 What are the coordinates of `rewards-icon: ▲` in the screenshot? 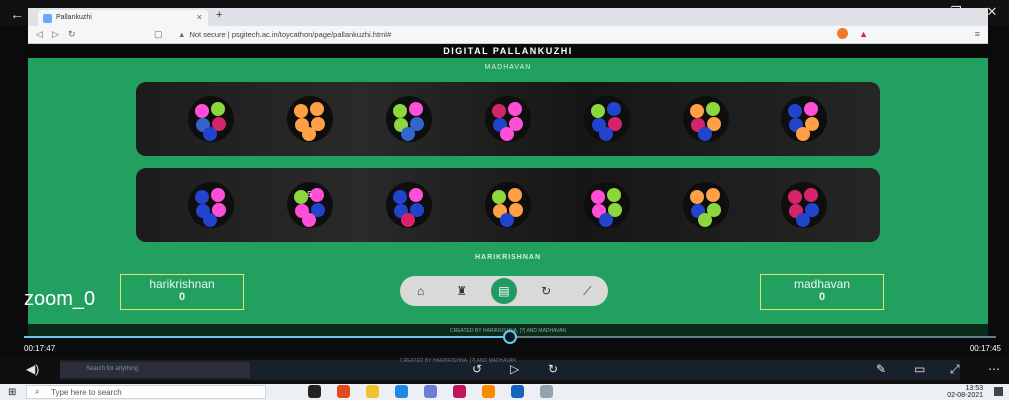 It's located at (863, 34).